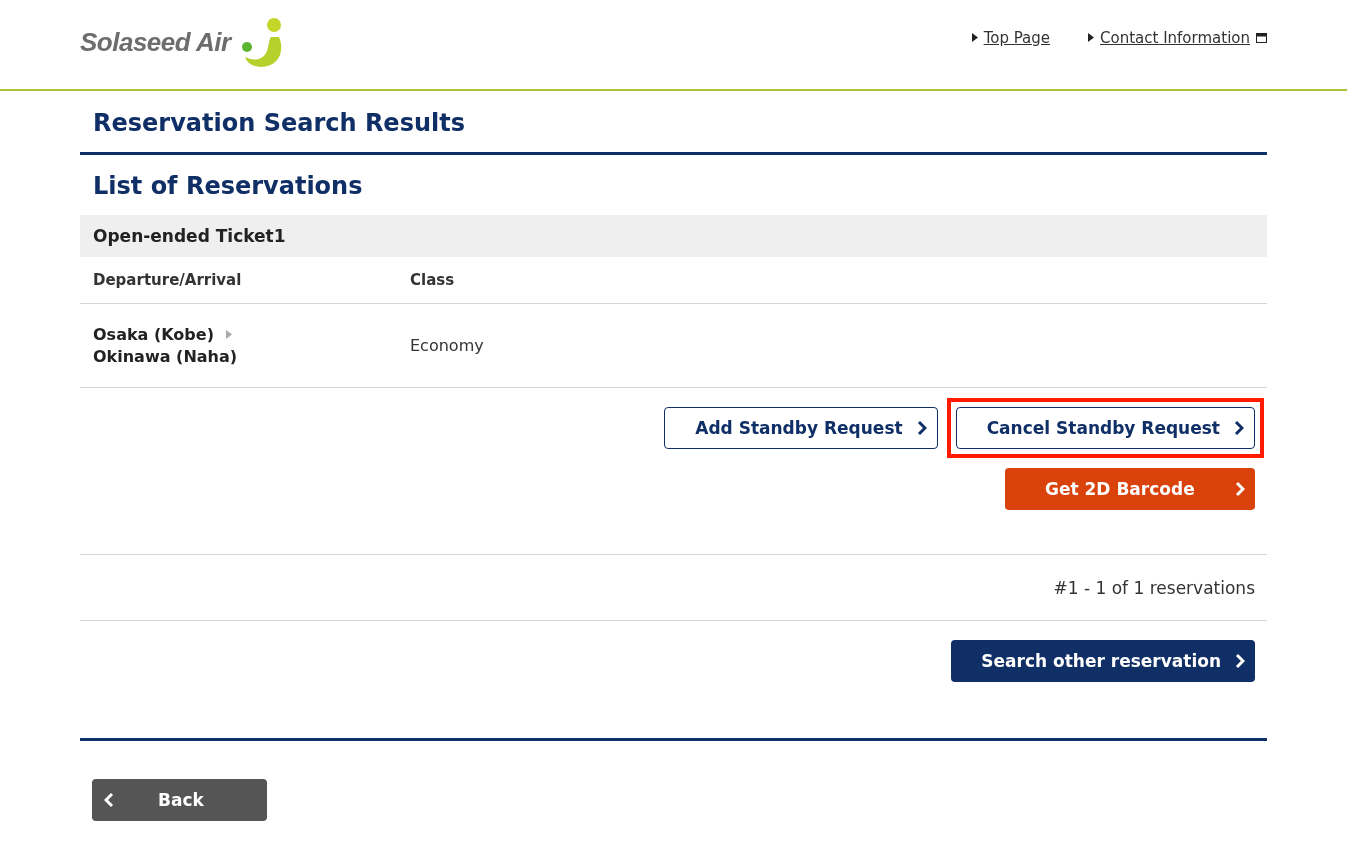 The height and width of the screenshot is (855, 1347). I want to click on action-button: Add Standby Request, so click(801, 428).